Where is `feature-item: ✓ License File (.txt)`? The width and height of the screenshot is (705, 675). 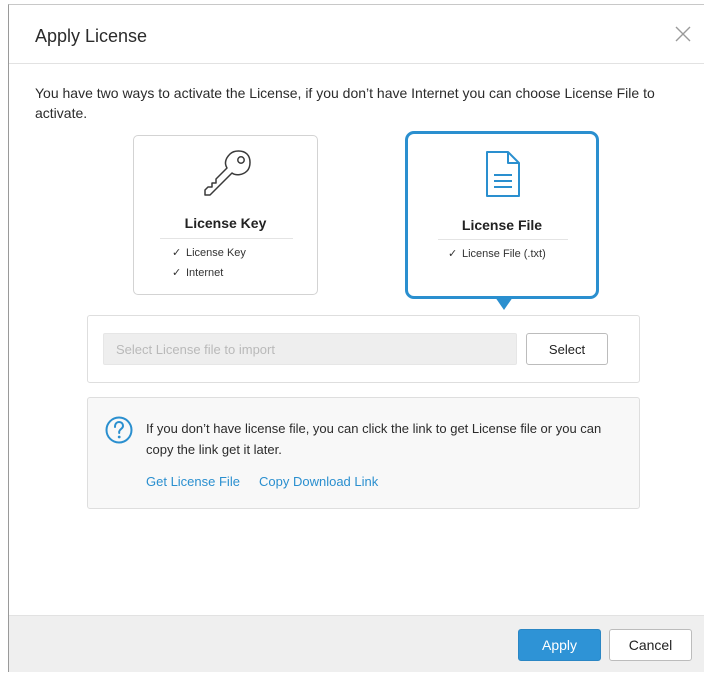
feature-item: ✓ License File (.txt) is located at coordinates (497, 254).